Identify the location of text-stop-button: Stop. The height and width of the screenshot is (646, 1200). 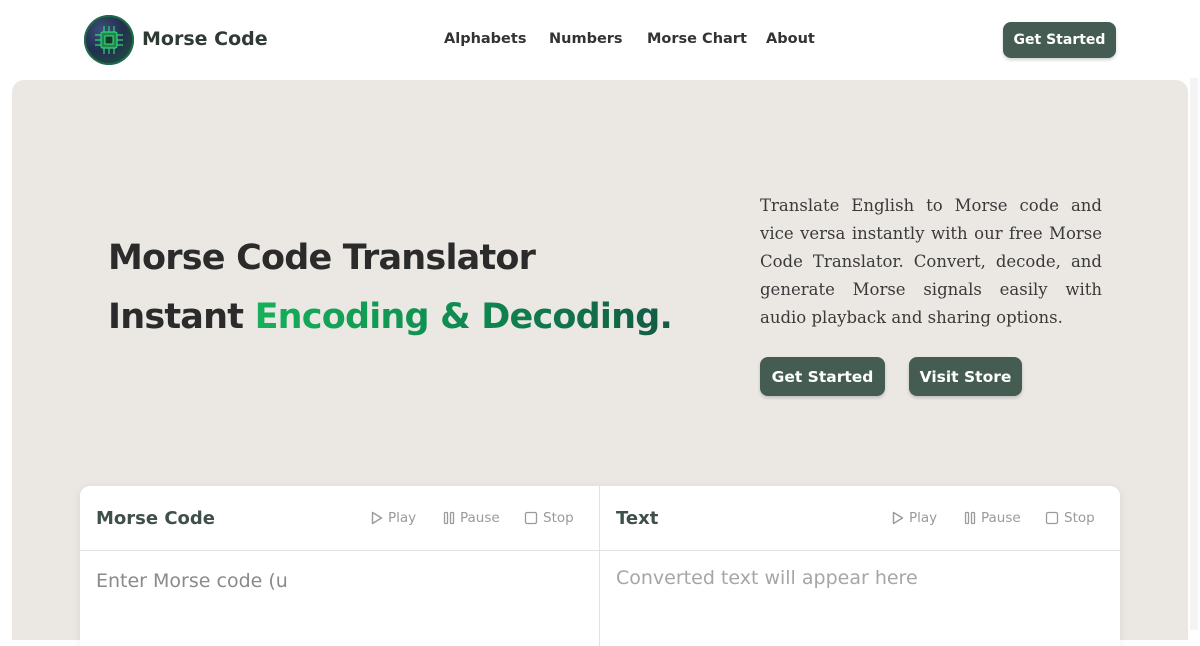
(1070, 518).